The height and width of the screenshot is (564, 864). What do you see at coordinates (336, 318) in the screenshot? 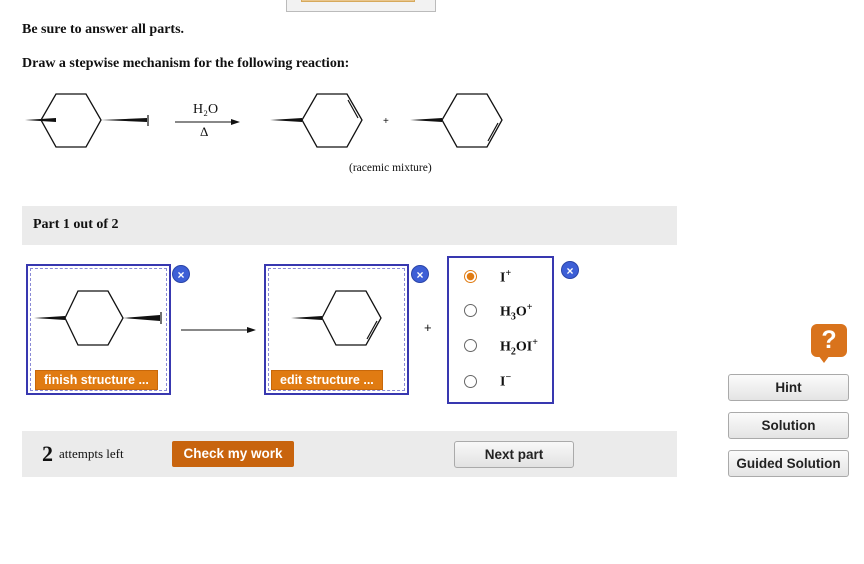
I see `drawing-2-structure` at bounding box center [336, 318].